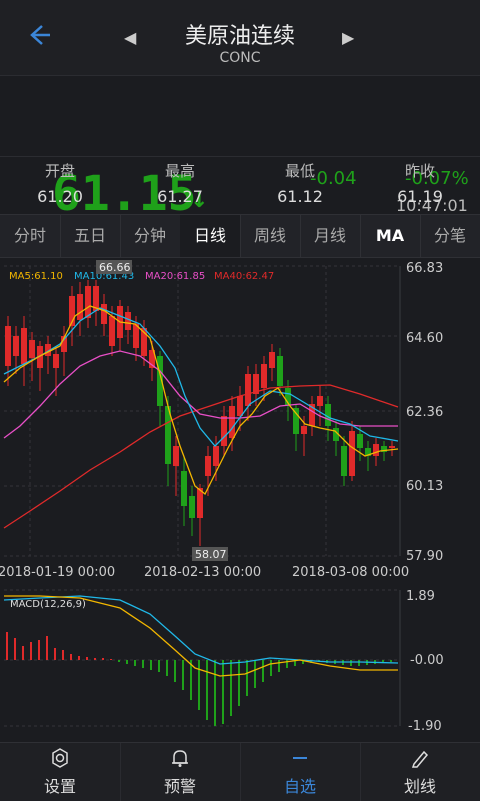  Describe the element at coordinates (150, 236) in the screenshot. I see `tab-minute: 分钟` at that location.